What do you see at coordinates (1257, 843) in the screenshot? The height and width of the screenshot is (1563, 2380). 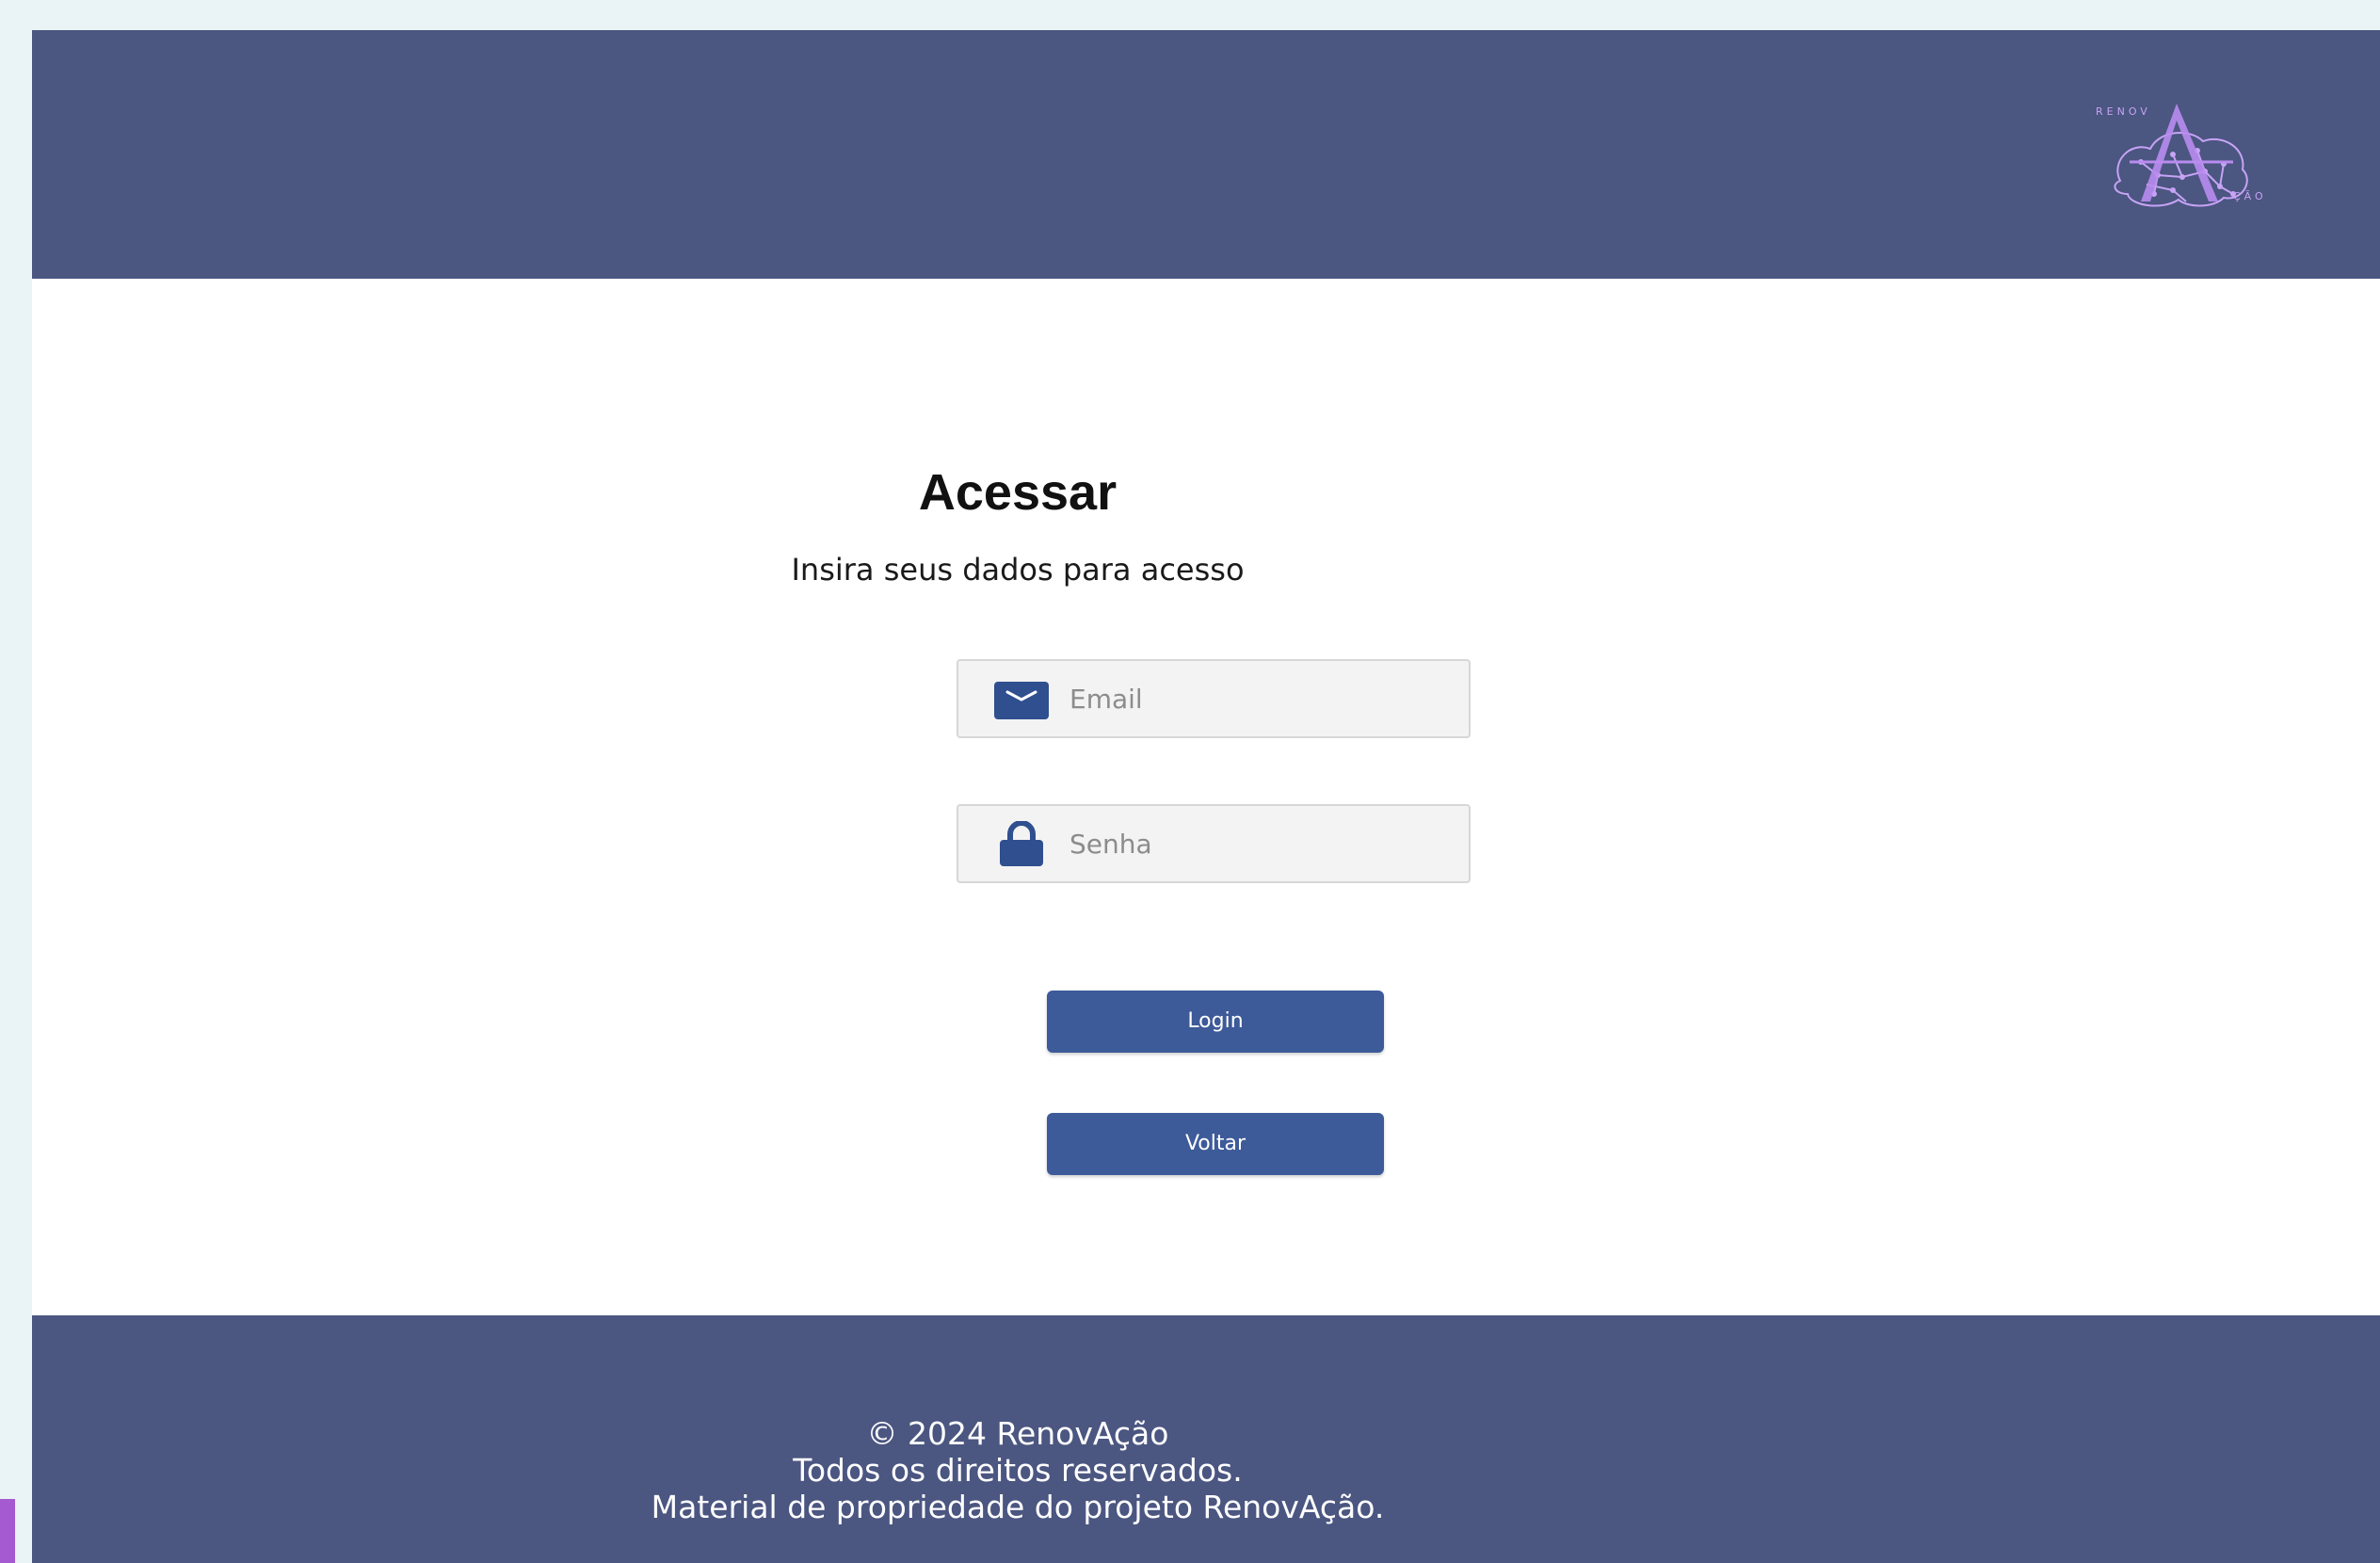 I see `password-input` at bounding box center [1257, 843].